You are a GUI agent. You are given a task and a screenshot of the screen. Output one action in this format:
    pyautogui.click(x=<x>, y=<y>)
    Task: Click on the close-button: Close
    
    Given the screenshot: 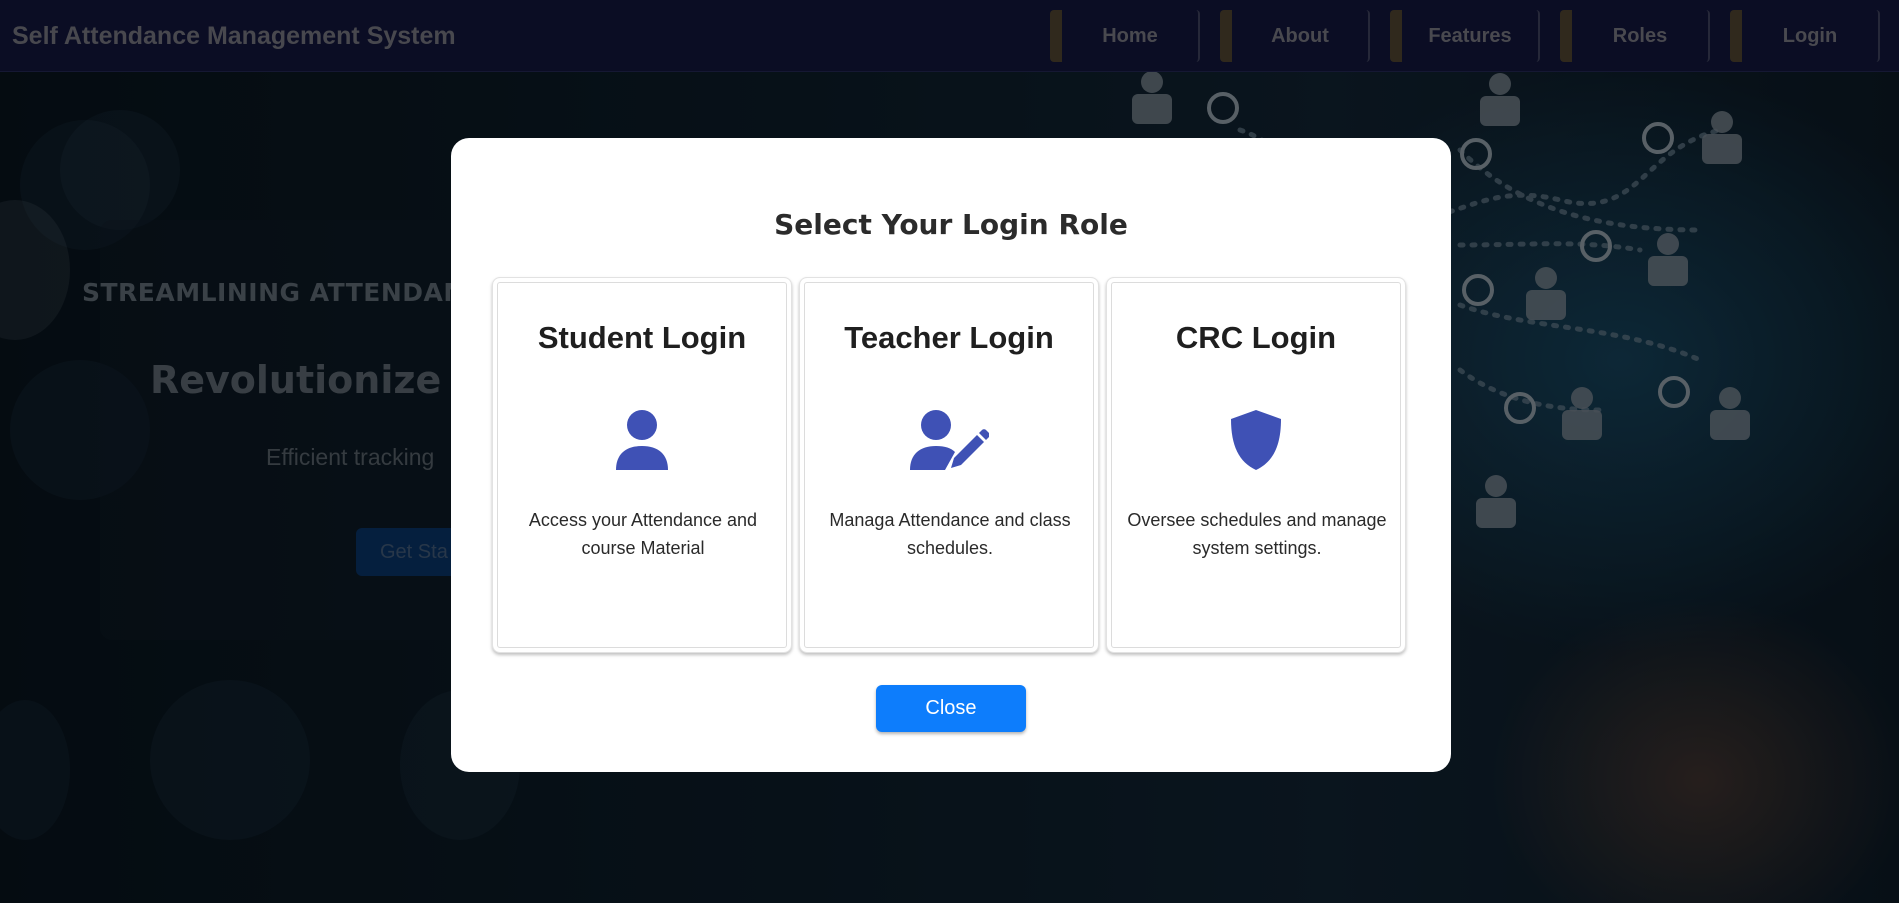 What is the action you would take?
    pyautogui.click(x=951, y=708)
    